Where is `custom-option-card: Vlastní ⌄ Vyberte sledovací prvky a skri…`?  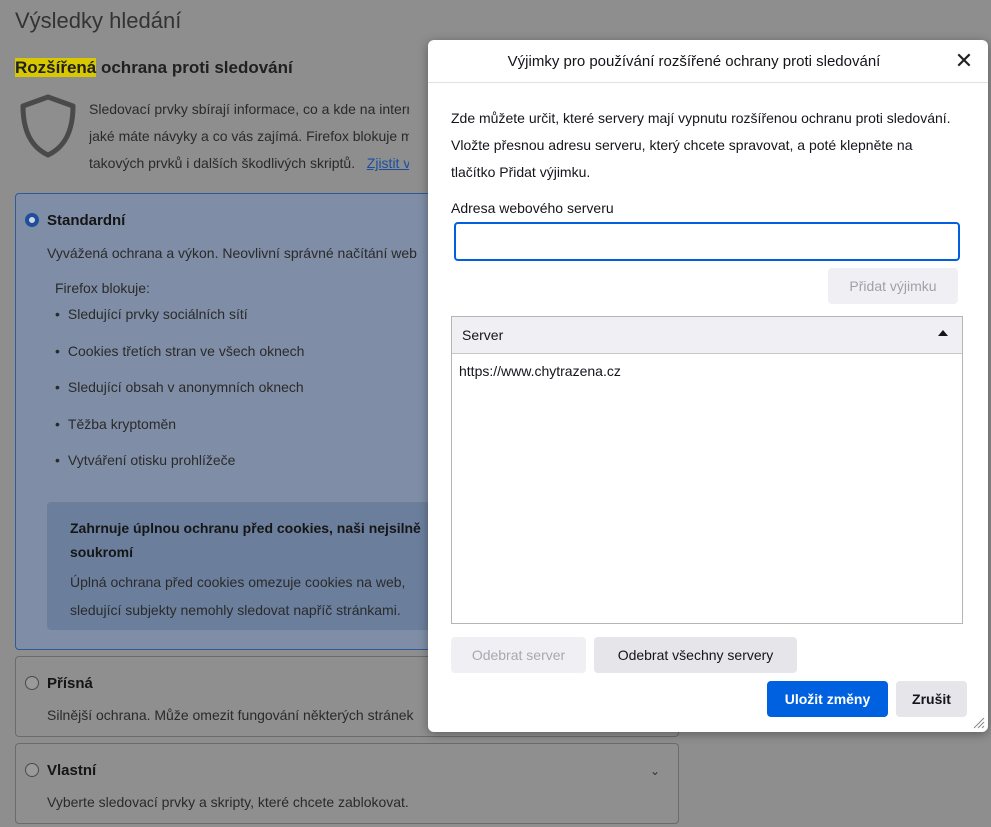
custom-option-card: Vlastní ⌄ Vyberte sledovací prvky a skri… is located at coordinates (347, 783).